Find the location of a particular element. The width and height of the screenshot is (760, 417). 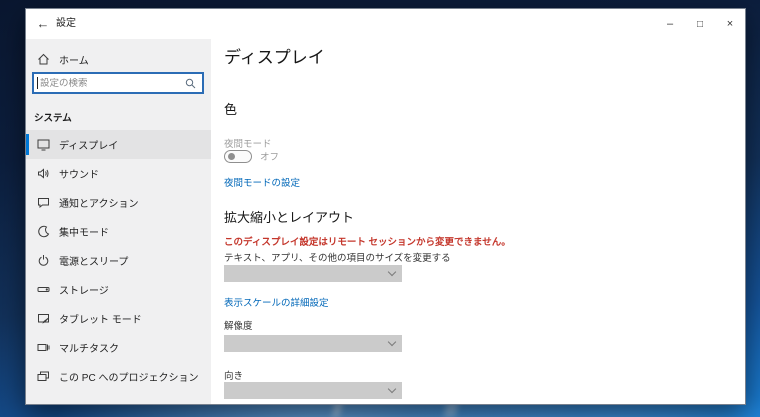

resolution-label: 解像度 is located at coordinates (238, 326).